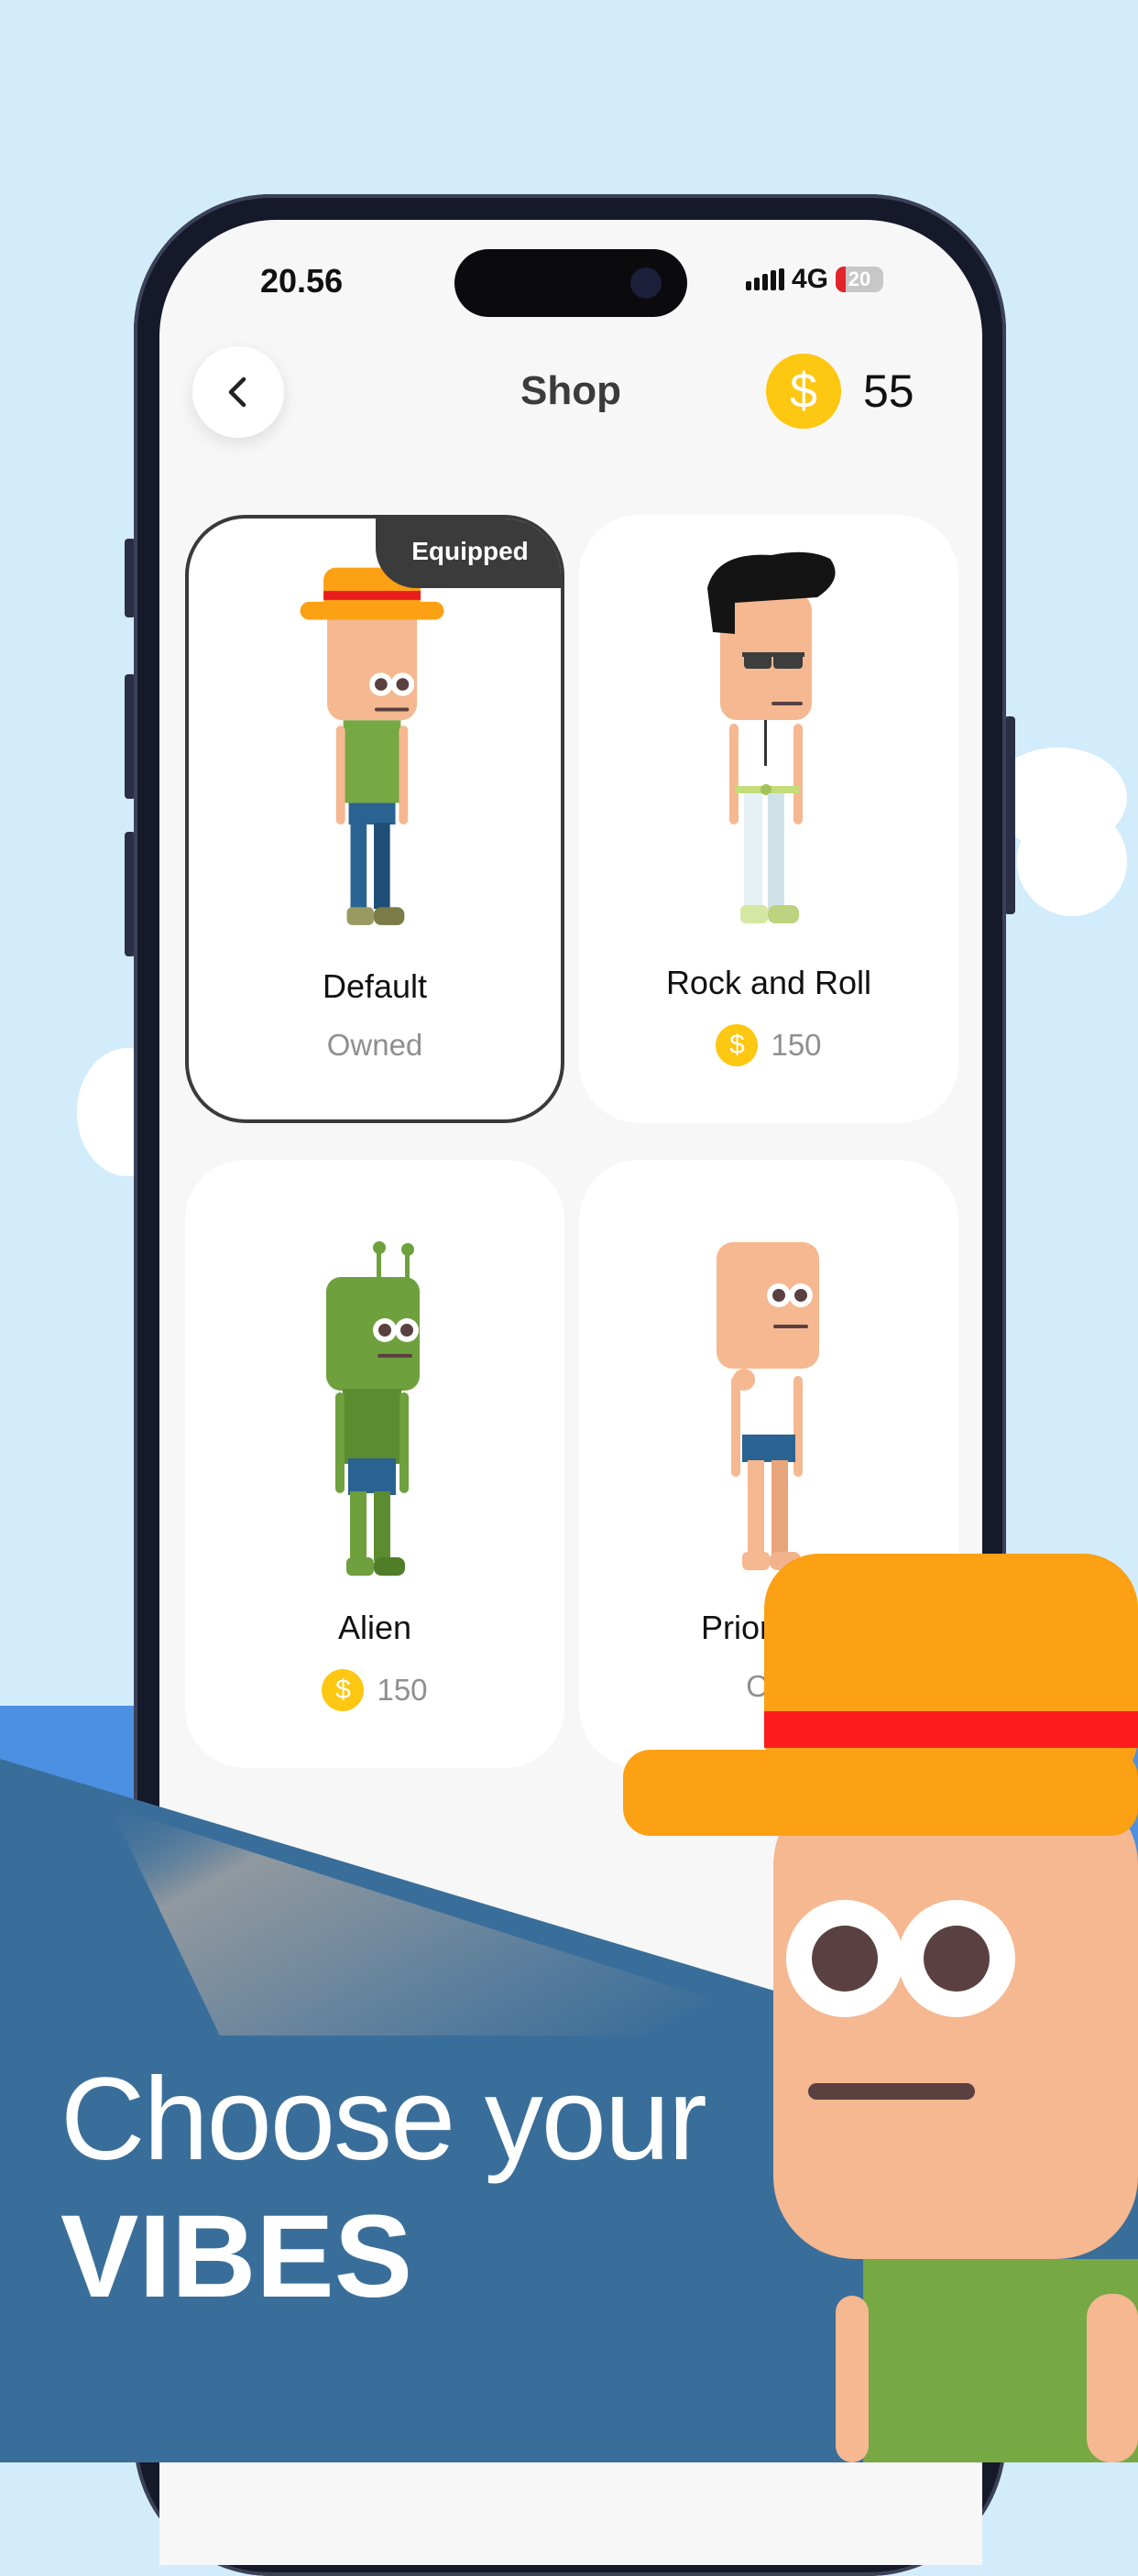 The image size is (1138, 2576). Describe the element at coordinates (375, 986) in the screenshot. I see `item-name: Default` at that location.